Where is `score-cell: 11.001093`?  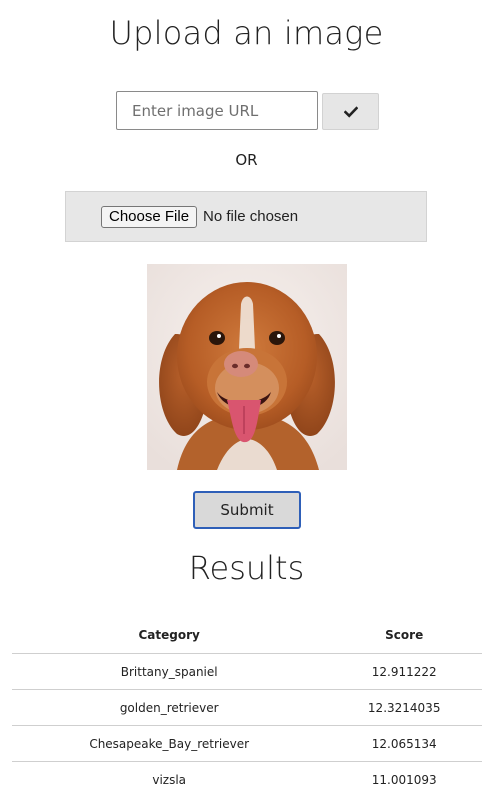 score-cell: 11.001093 is located at coordinates (404, 778).